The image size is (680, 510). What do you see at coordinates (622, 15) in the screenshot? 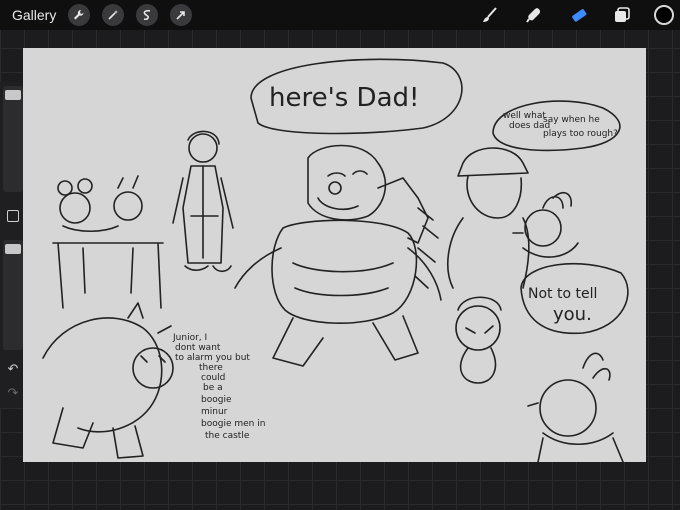
I see `layers-icon` at bounding box center [622, 15].